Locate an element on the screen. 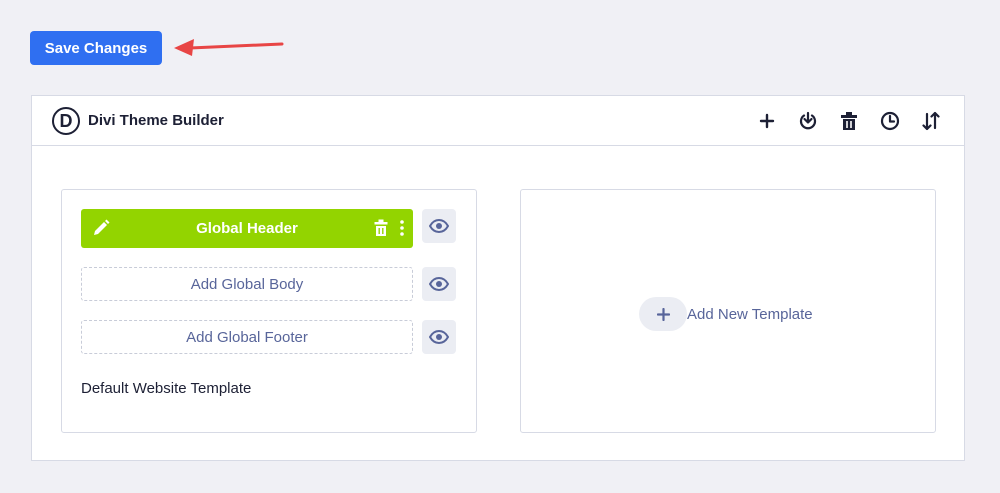 The image size is (1000, 493). portability-icon is located at coordinates (807, 121).